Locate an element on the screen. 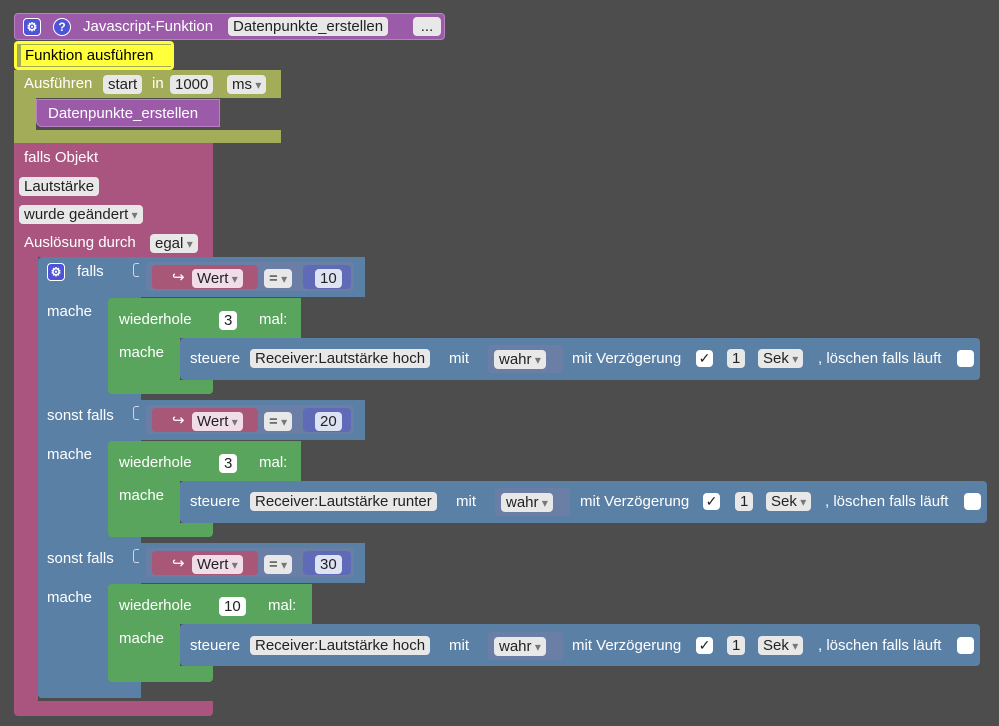 This screenshot has height=726, width=999. trigger-value-dropdown: egal is located at coordinates (174, 243).